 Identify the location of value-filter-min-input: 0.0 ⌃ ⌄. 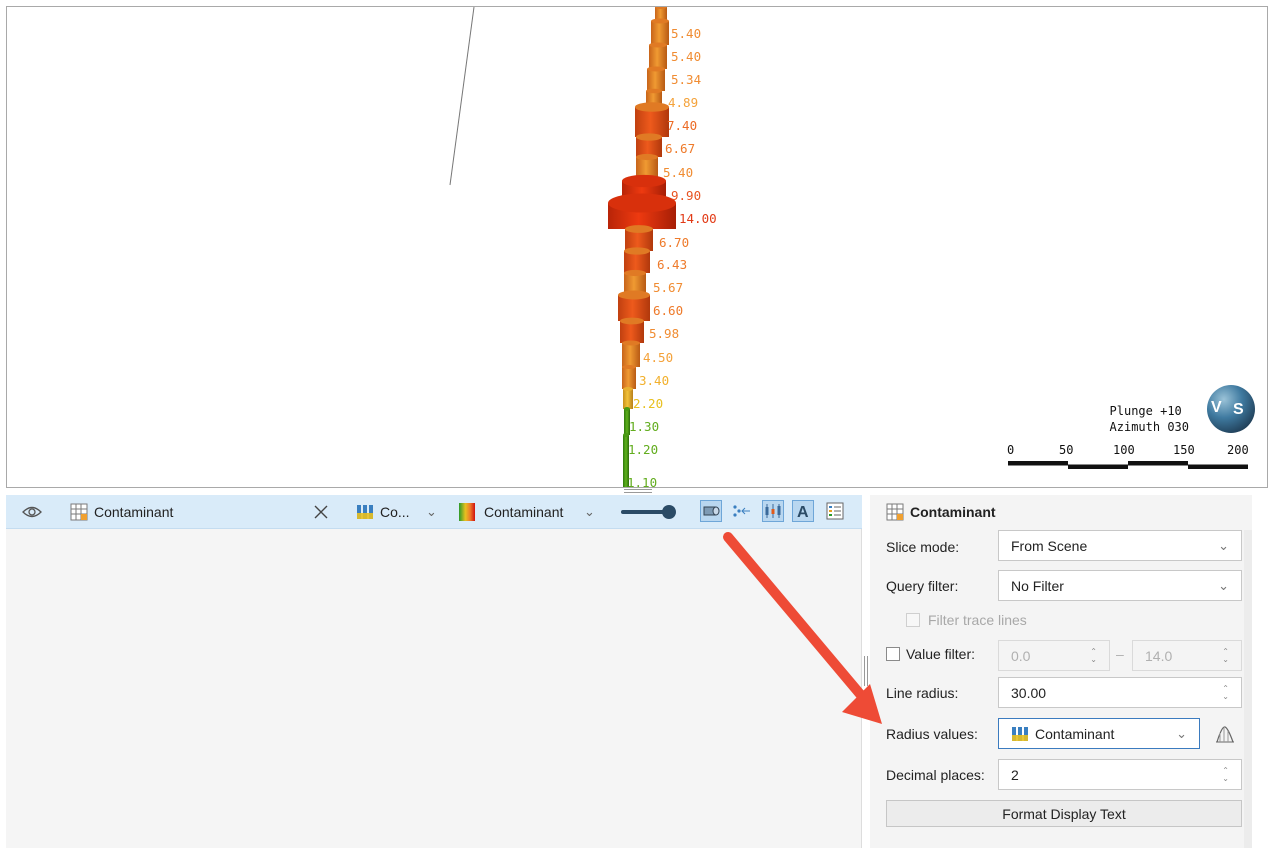
(1054, 655).